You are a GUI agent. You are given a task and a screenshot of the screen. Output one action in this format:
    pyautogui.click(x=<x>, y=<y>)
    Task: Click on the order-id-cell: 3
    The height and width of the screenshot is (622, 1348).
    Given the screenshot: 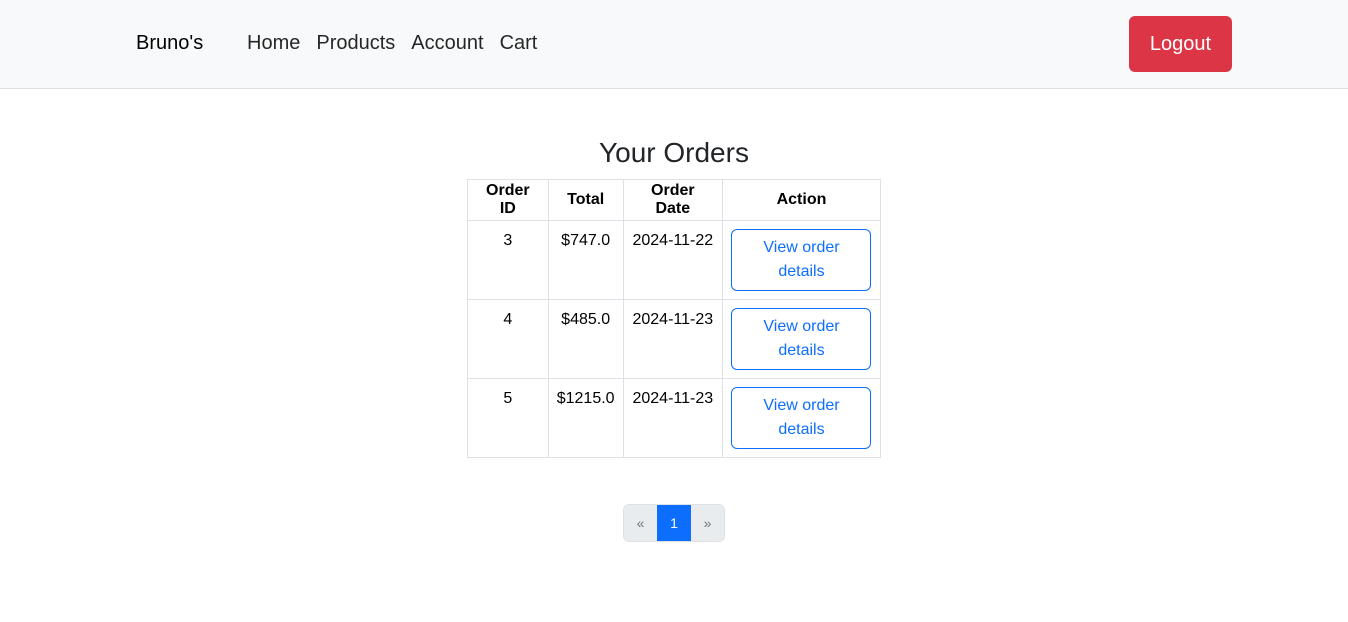 What is the action you would take?
    pyautogui.click(x=508, y=260)
    